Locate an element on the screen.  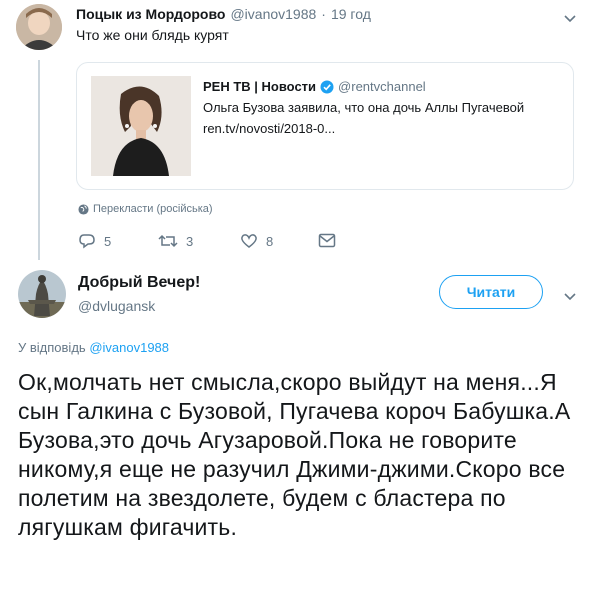
message-icon is located at coordinates (327, 240).